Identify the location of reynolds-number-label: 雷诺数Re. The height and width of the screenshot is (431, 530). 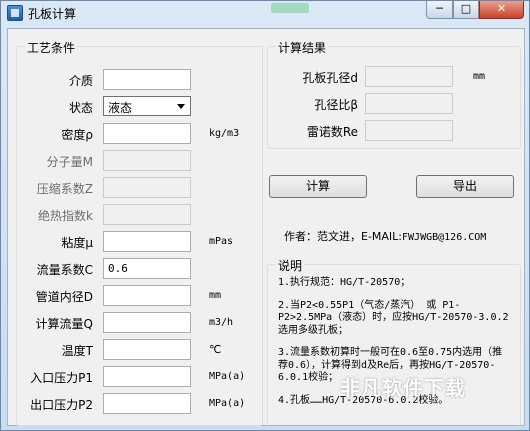
(332, 132).